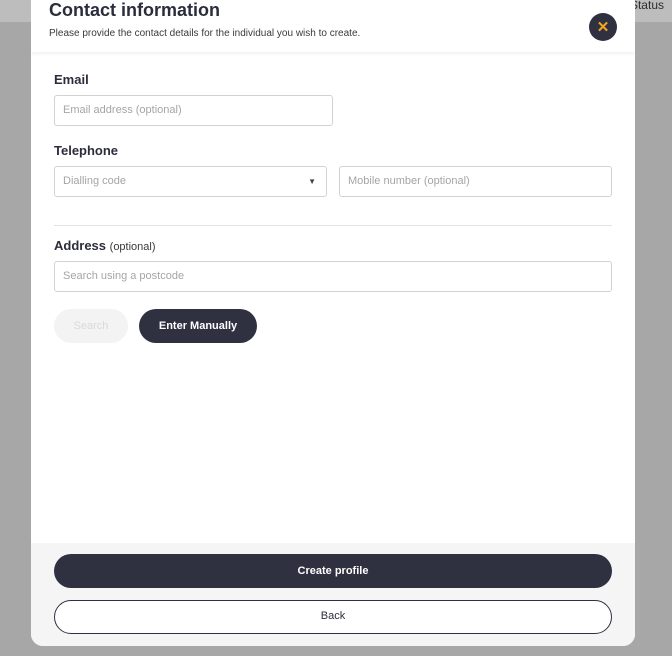 Image resolution: width=672 pixels, height=656 pixels. What do you see at coordinates (409, 181) in the screenshot?
I see `mobile-number-placeholder: Mobile number (optional)` at bounding box center [409, 181].